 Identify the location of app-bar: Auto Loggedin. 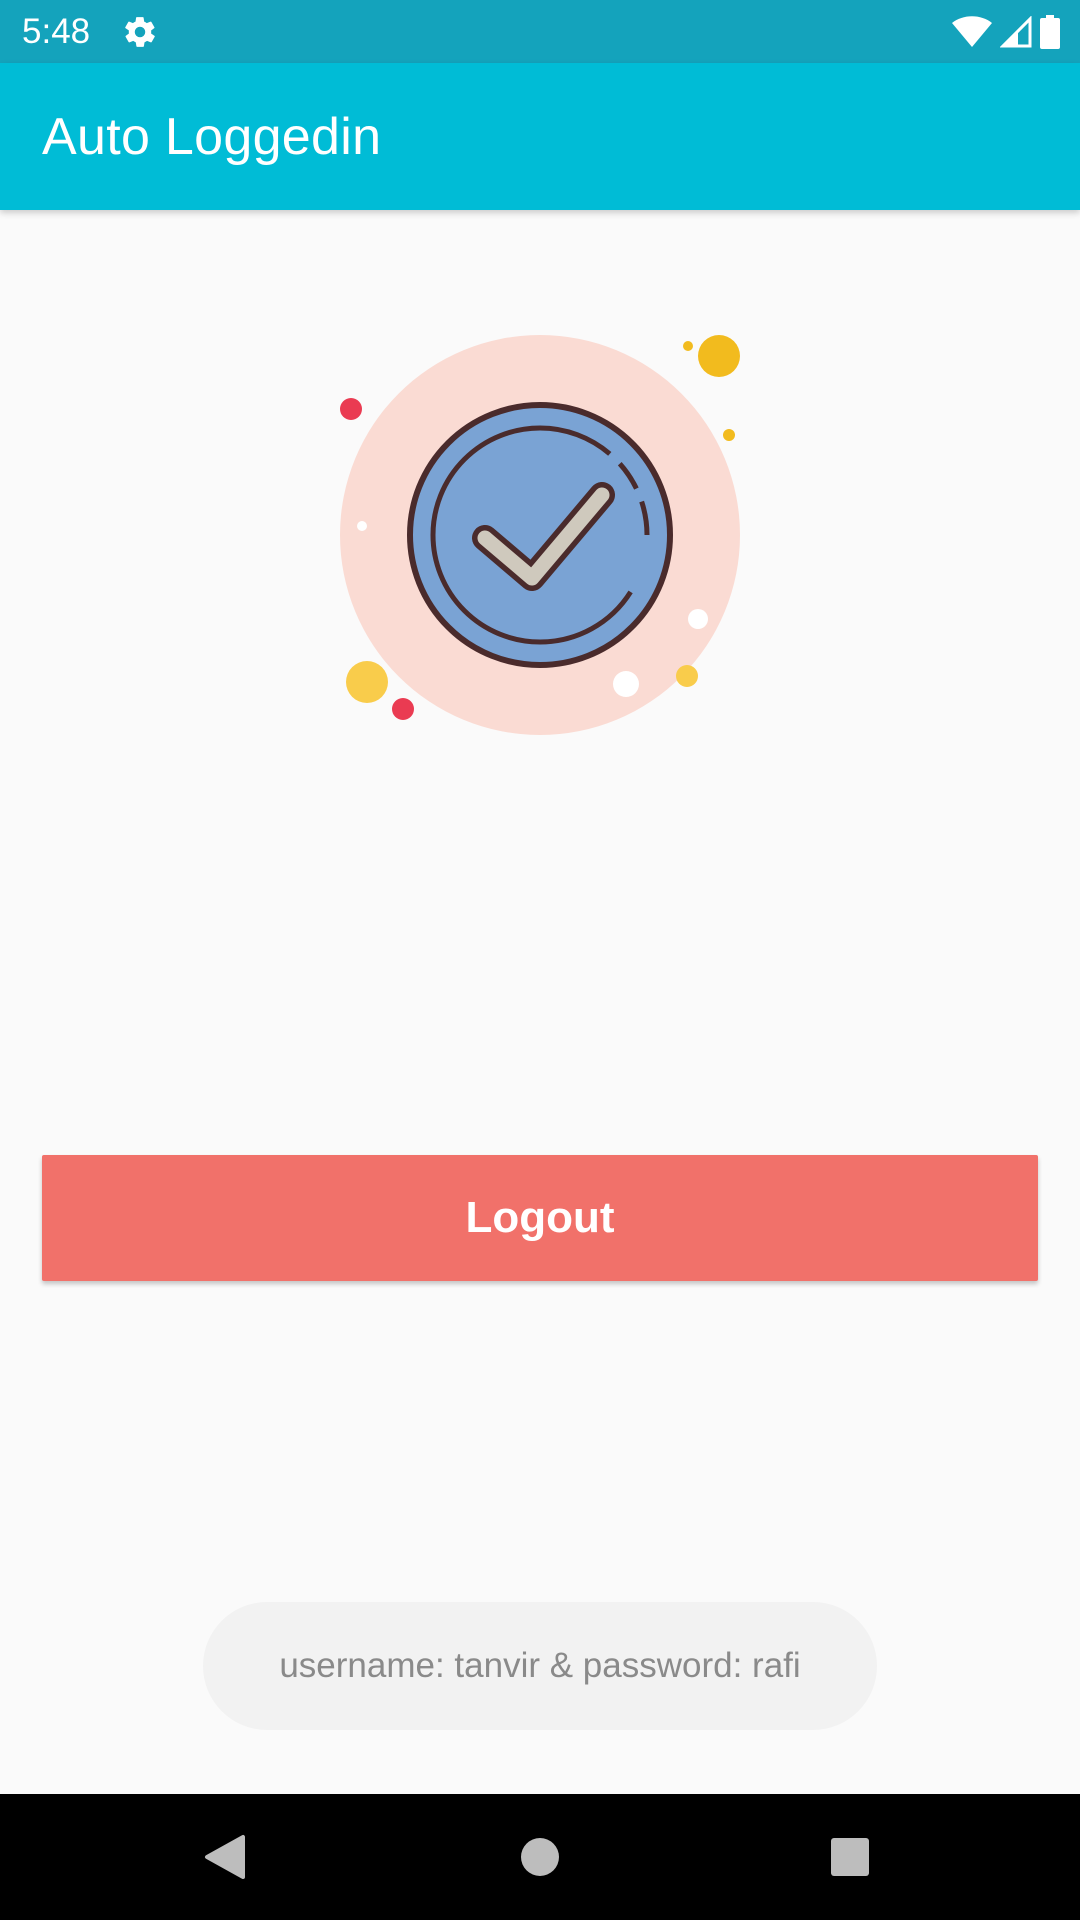
(540, 136).